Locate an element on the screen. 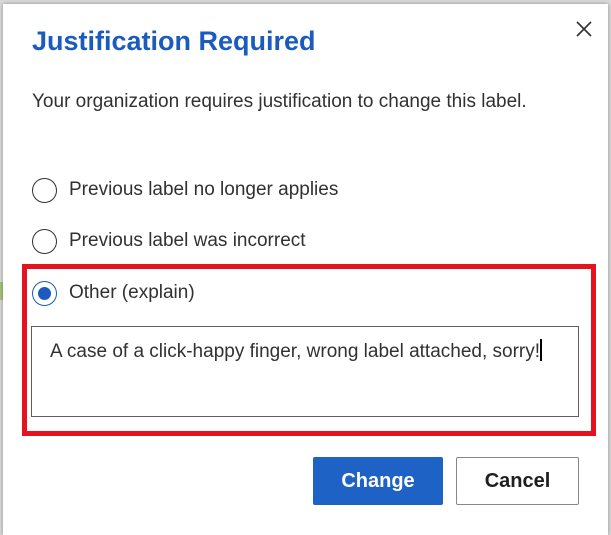 The width and height of the screenshot is (611, 535). radio-option-no-longer-applies: Previous label no longer applies is located at coordinates (185, 190).